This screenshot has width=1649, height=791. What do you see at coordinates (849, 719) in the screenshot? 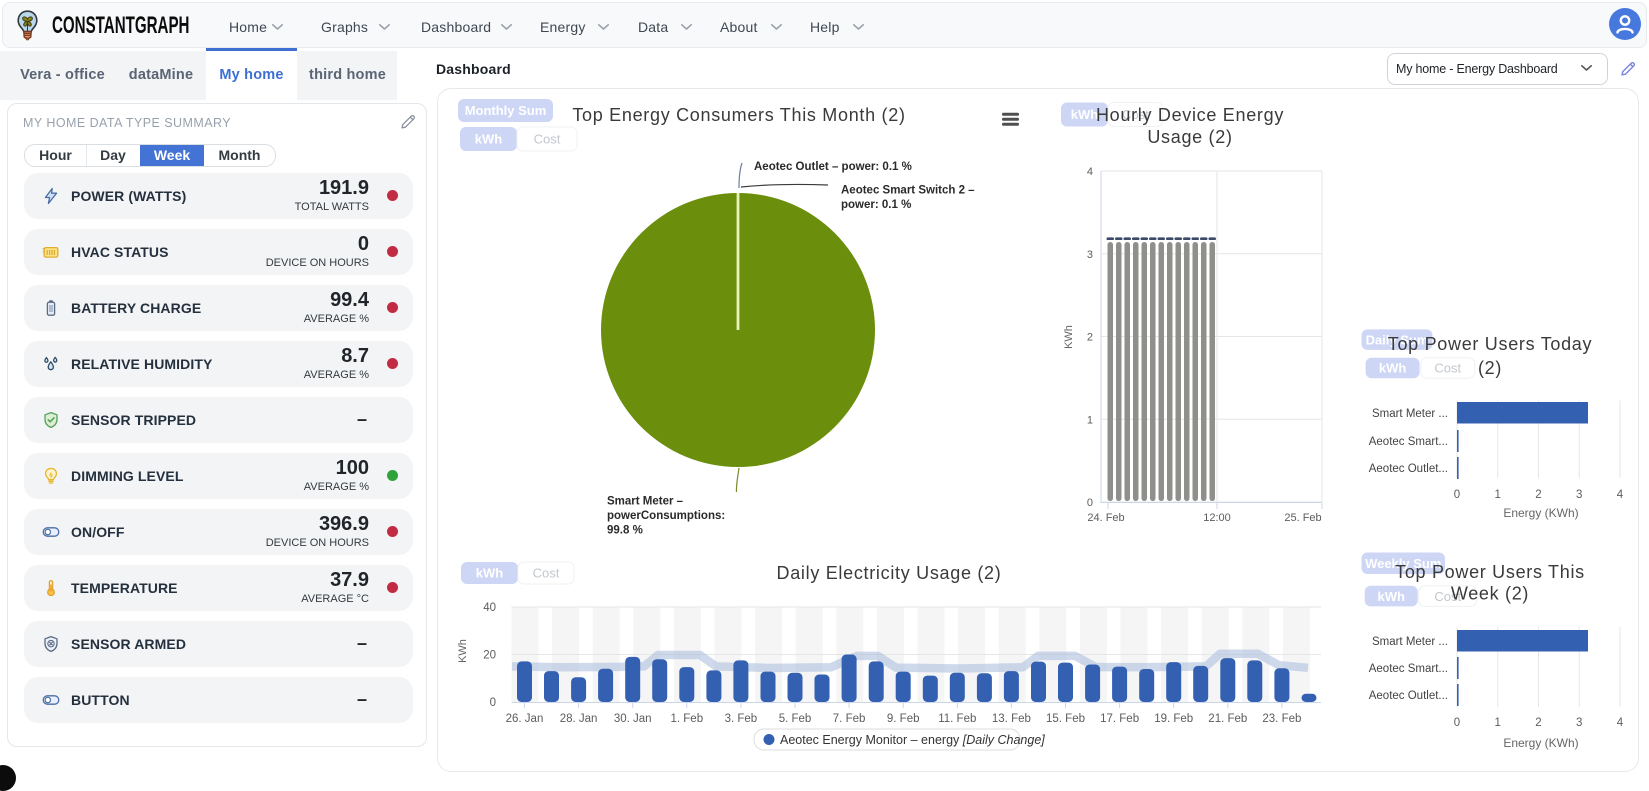
I see `svg-text: 7. Feb` at bounding box center [849, 719].